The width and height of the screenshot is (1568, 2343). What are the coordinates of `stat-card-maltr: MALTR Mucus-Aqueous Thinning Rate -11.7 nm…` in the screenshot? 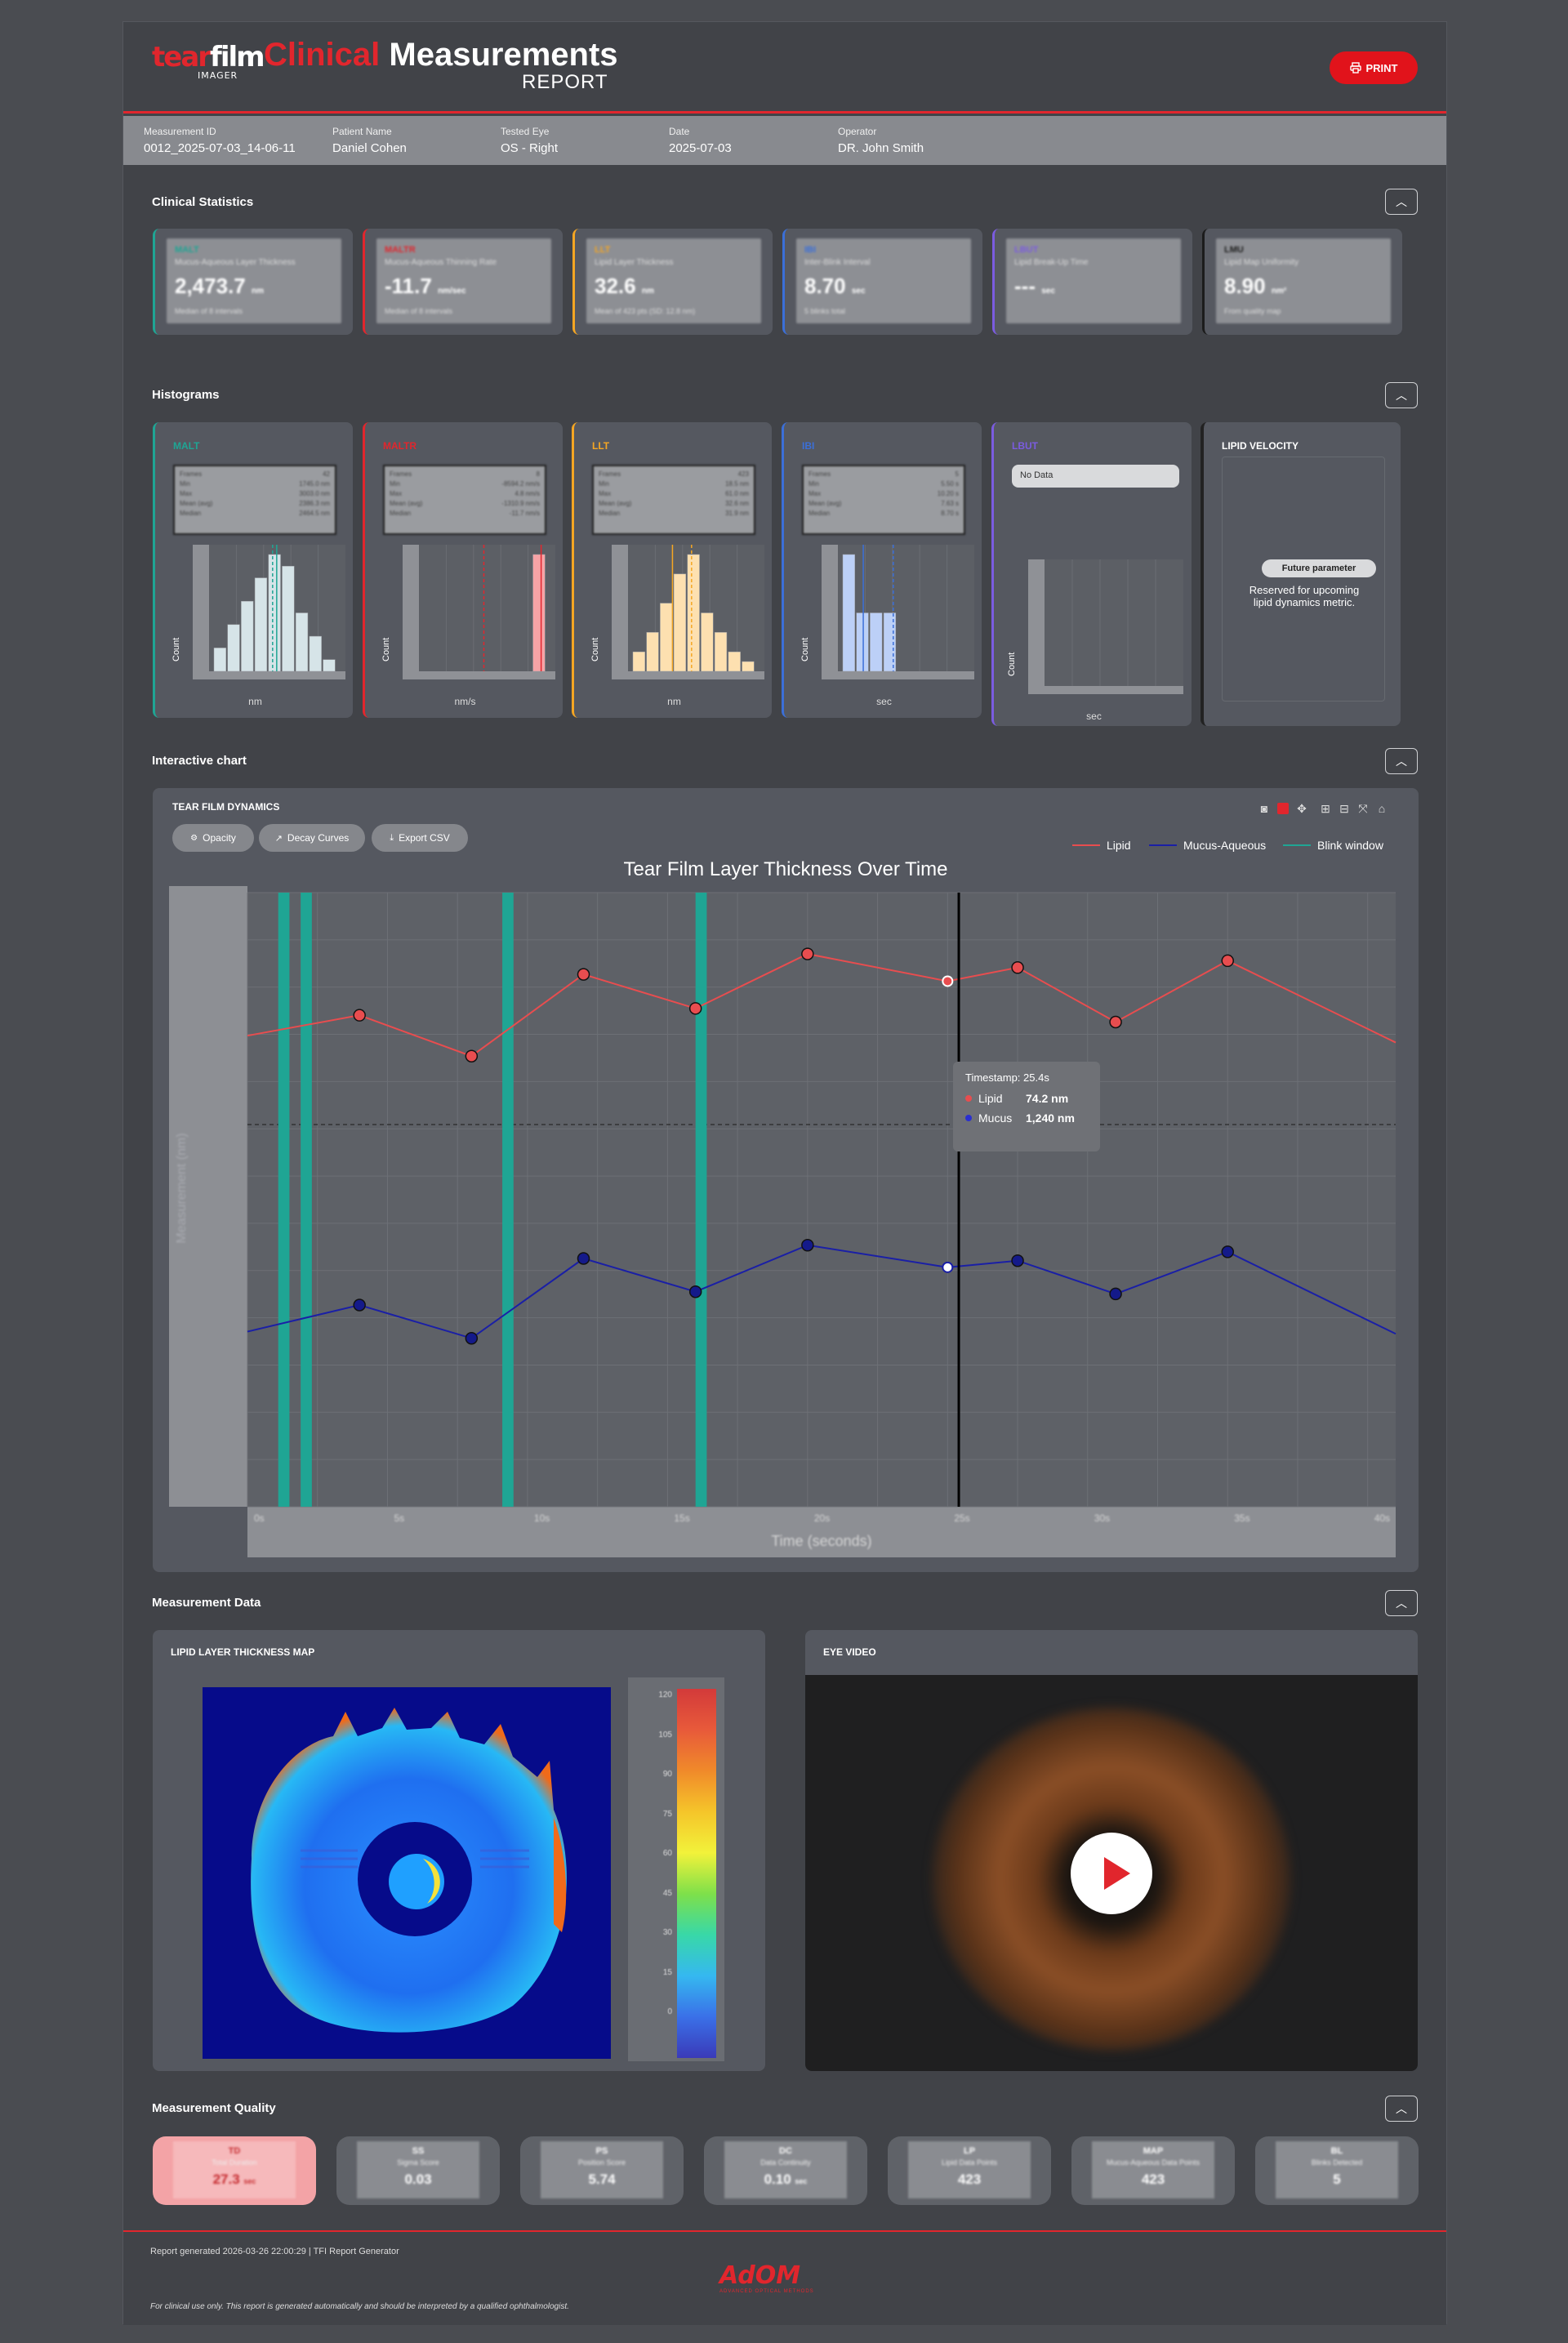 It's located at (463, 282).